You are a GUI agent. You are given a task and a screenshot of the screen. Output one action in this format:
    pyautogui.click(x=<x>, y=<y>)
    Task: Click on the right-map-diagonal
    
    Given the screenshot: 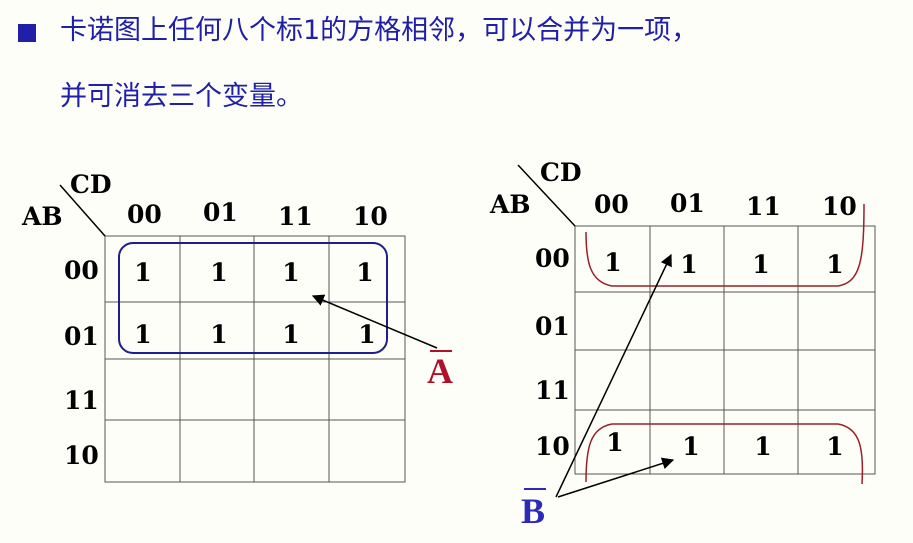 What is the action you would take?
    pyautogui.click(x=546, y=195)
    